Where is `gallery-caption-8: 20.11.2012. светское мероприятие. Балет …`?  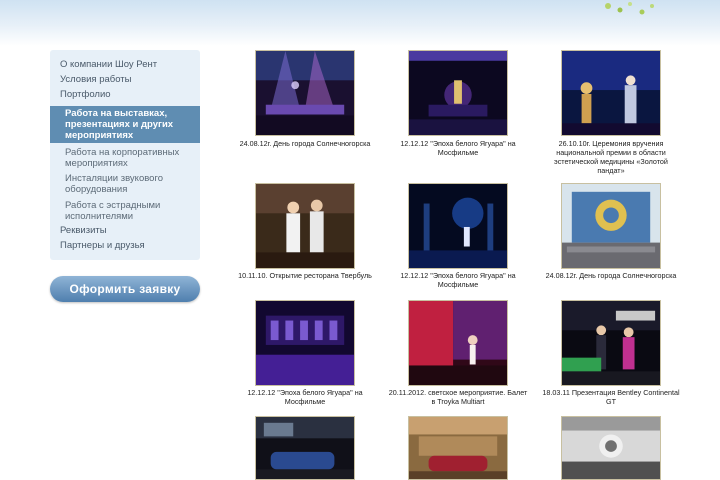 gallery-caption-8: 20.11.2012. светское мероприятие. Балет … is located at coordinates (458, 397).